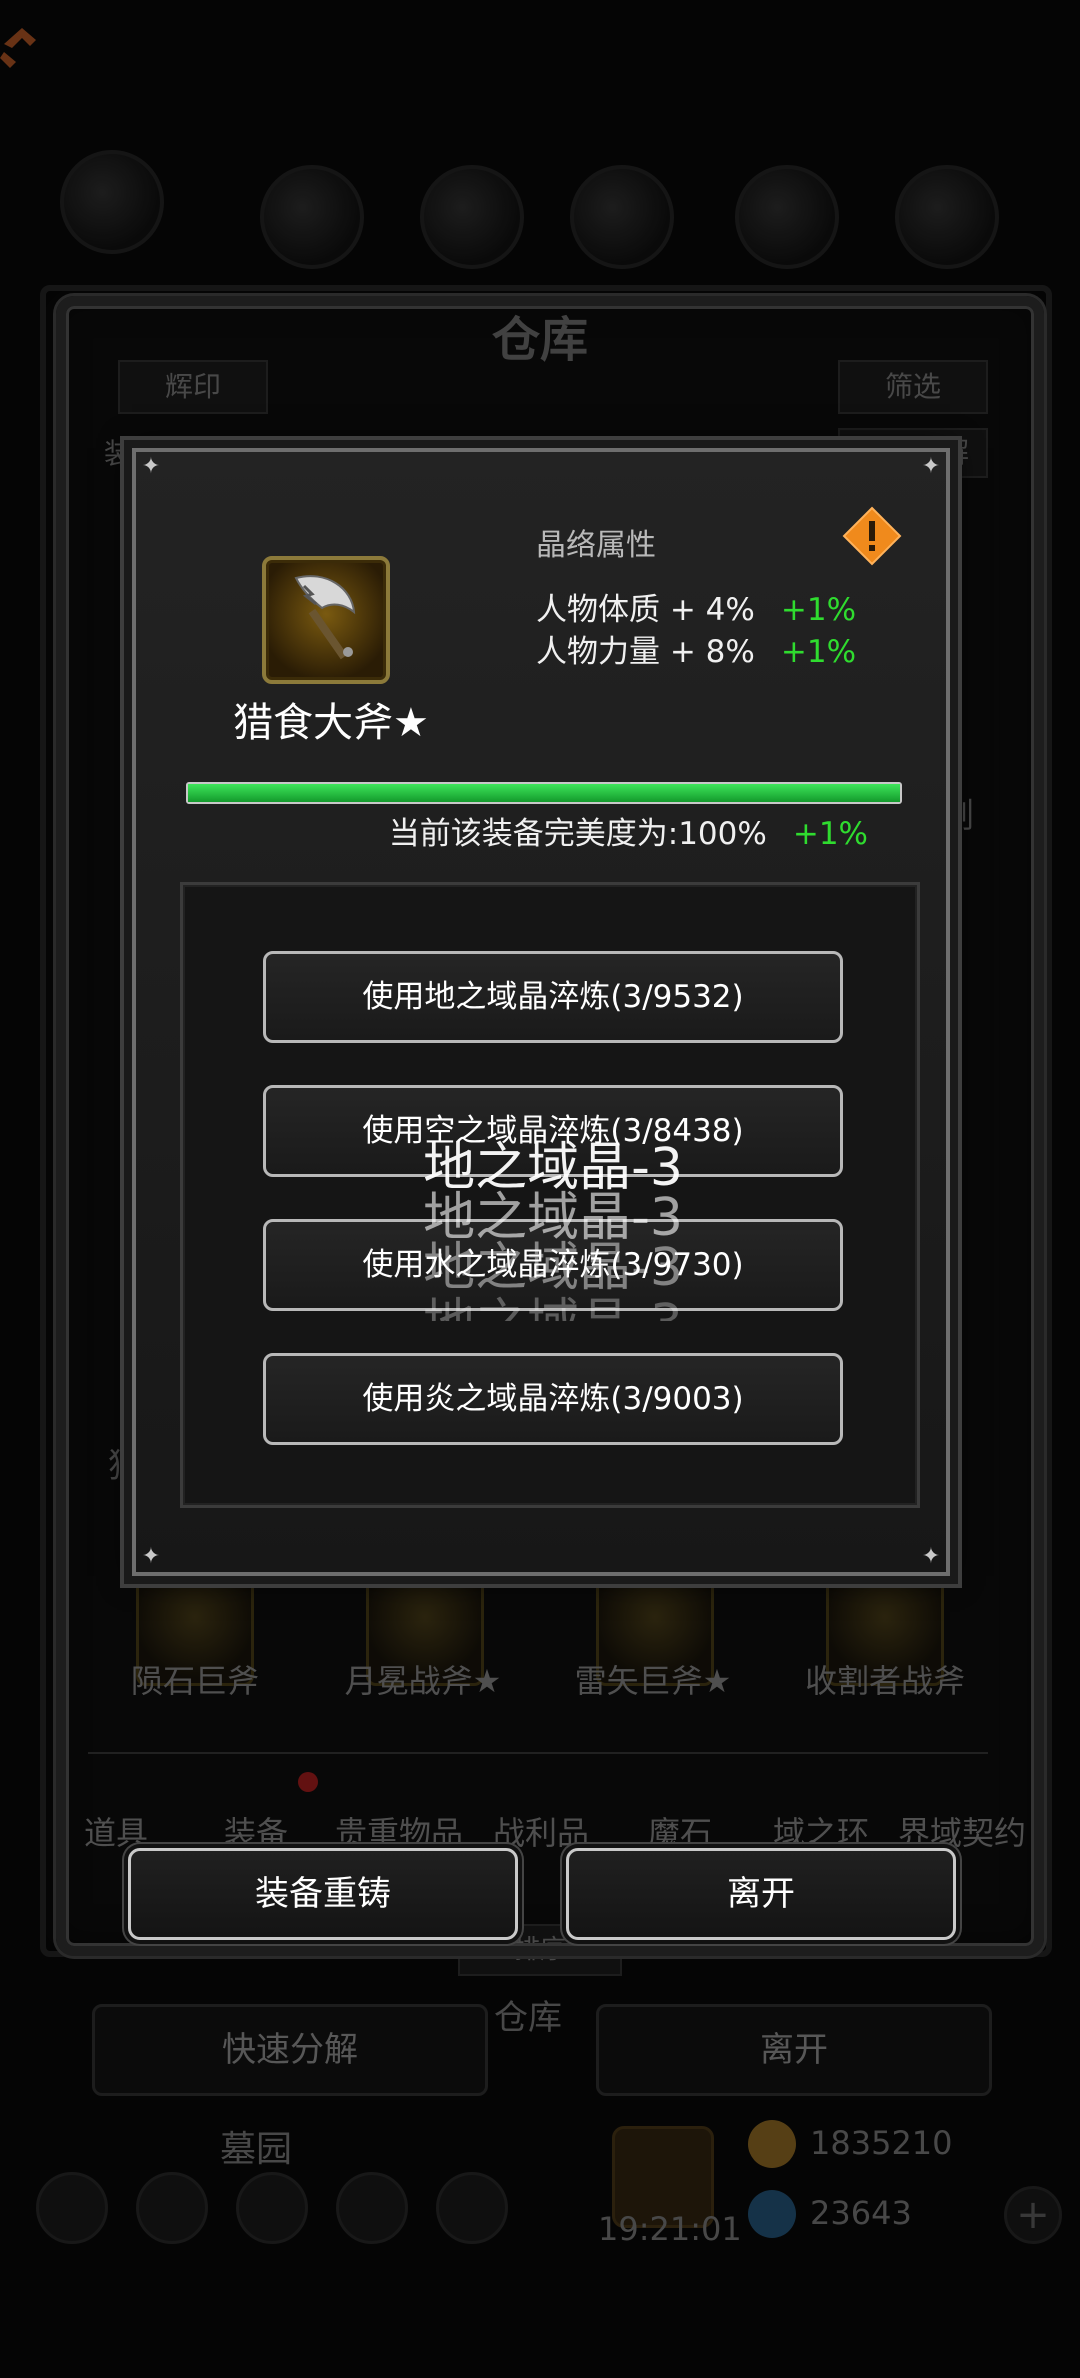 The height and width of the screenshot is (2378, 1080). I want to click on warehouse-label: 仓库, so click(528, 2018).